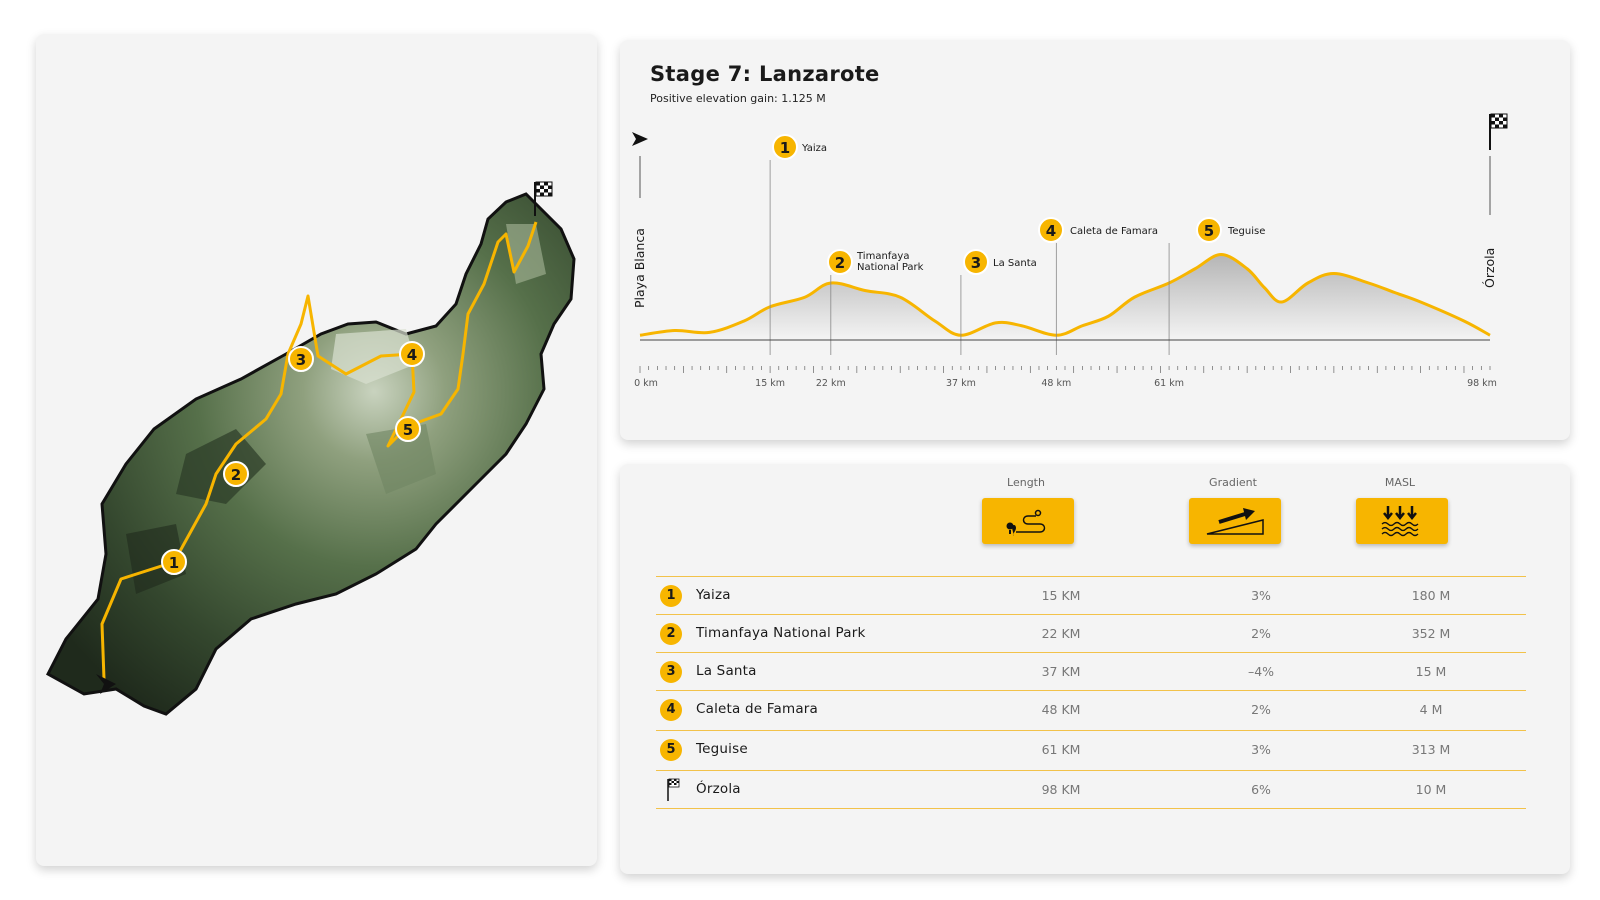  I want to click on start-arrow-icon, so click(640, 139).